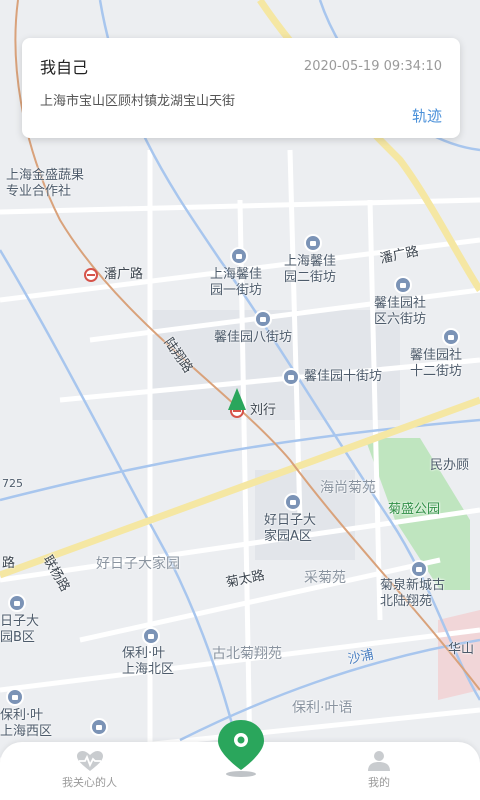 This screenshot has width=480, height=800. I want to click on tab-care-label: 我关心的人, so click(89, 782).